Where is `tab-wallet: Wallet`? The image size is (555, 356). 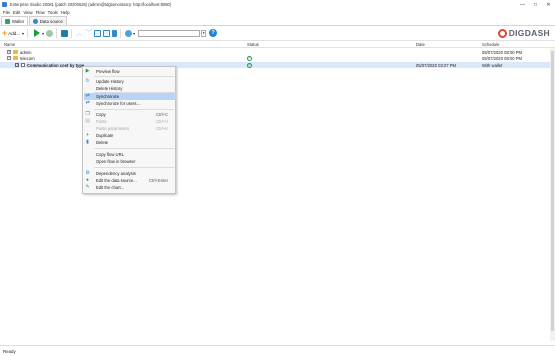
tab-wallet: Wallet is located at coordinates (14, 20).